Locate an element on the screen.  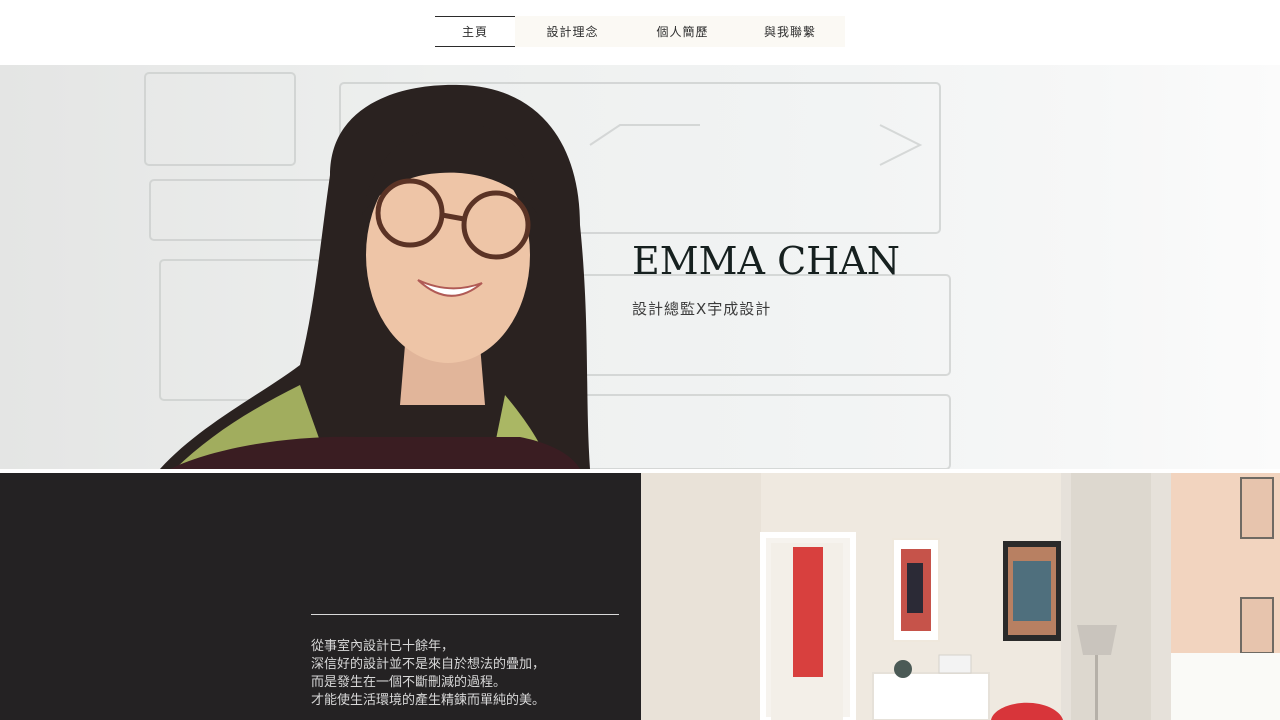
hero-subtitle: 設計總監X宇成設計 is located at coordinates (702, 309).